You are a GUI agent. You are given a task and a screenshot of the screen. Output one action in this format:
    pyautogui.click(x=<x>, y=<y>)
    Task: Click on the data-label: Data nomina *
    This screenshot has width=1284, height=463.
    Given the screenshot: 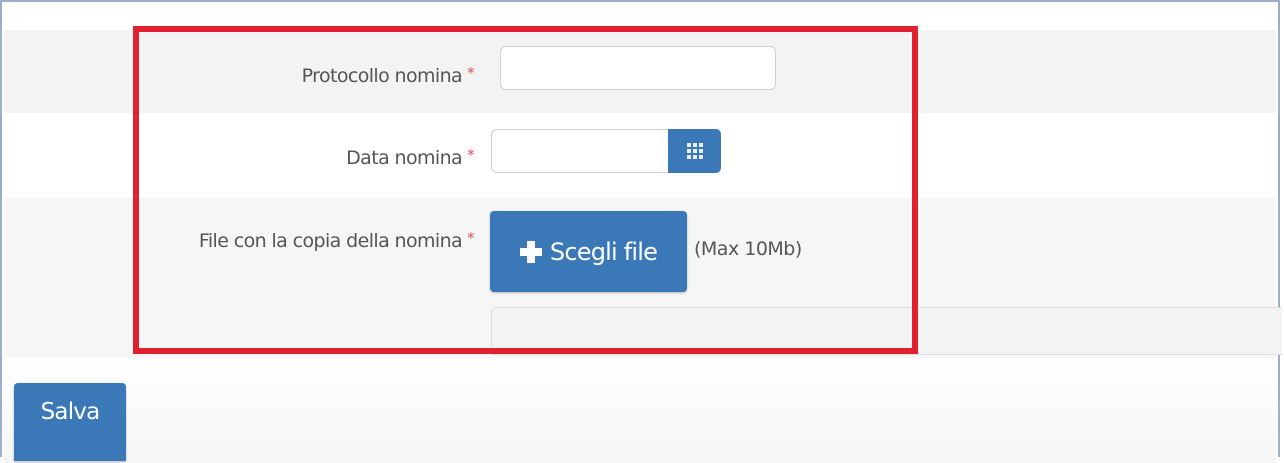 What is the action you would take?
    pyautogui.click(x=410, y=157)
    